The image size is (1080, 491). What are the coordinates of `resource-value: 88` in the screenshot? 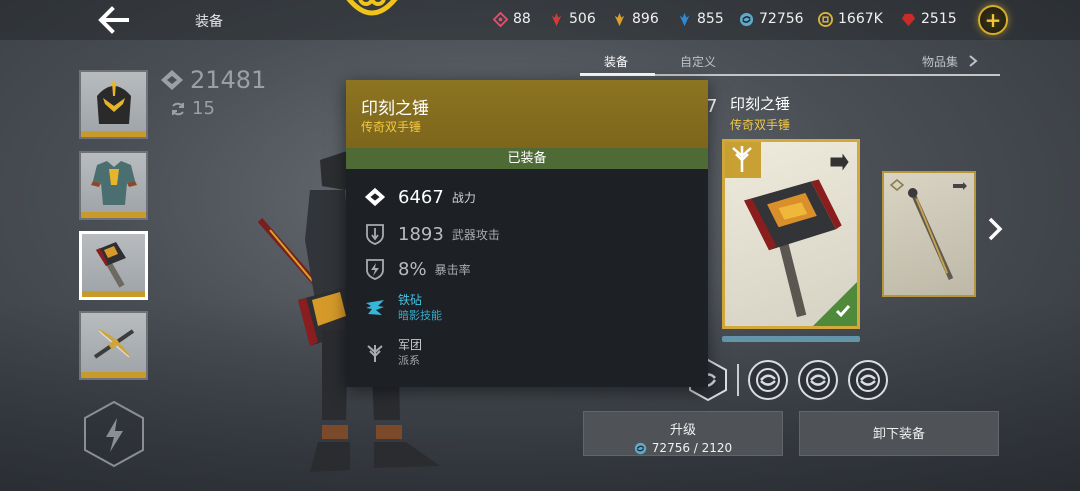 It's located at (522, 19).